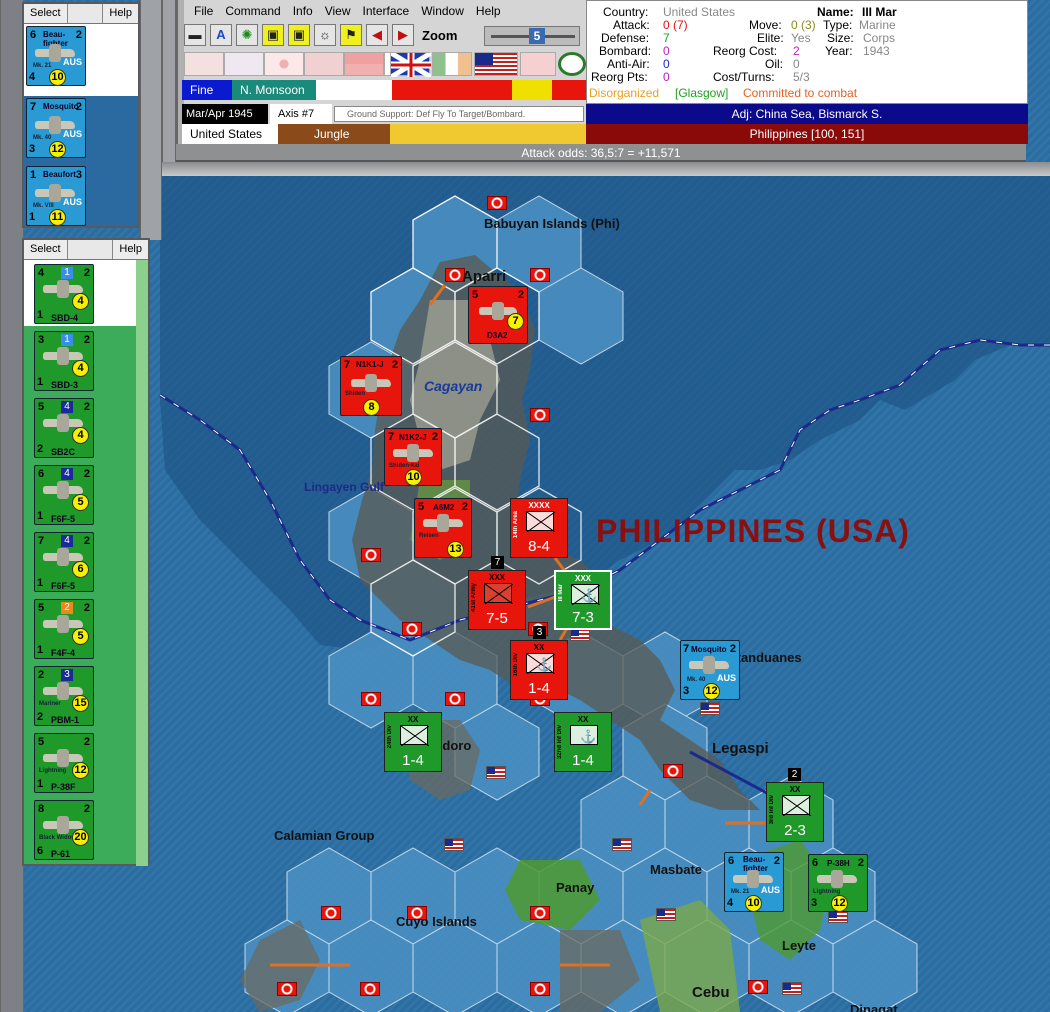 The image size is (1050, 1012). I want to click on menu-info: Info, so click(303, 11).